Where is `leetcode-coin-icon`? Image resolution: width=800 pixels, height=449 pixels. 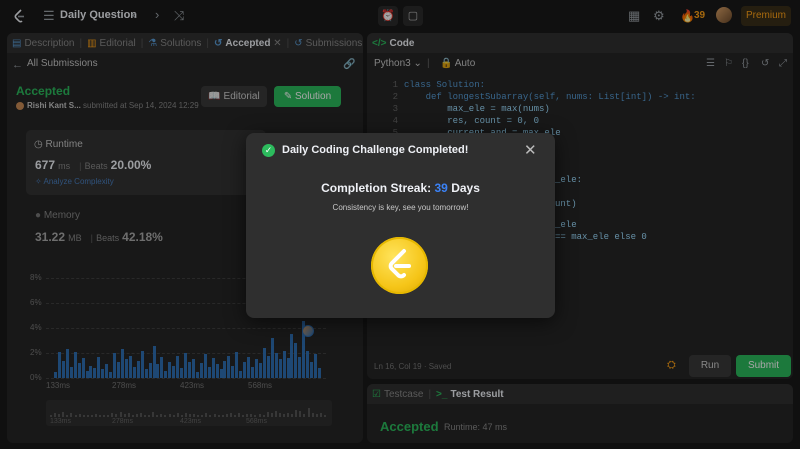 leetcode-coin-icon is located at coordinates (399, 265).